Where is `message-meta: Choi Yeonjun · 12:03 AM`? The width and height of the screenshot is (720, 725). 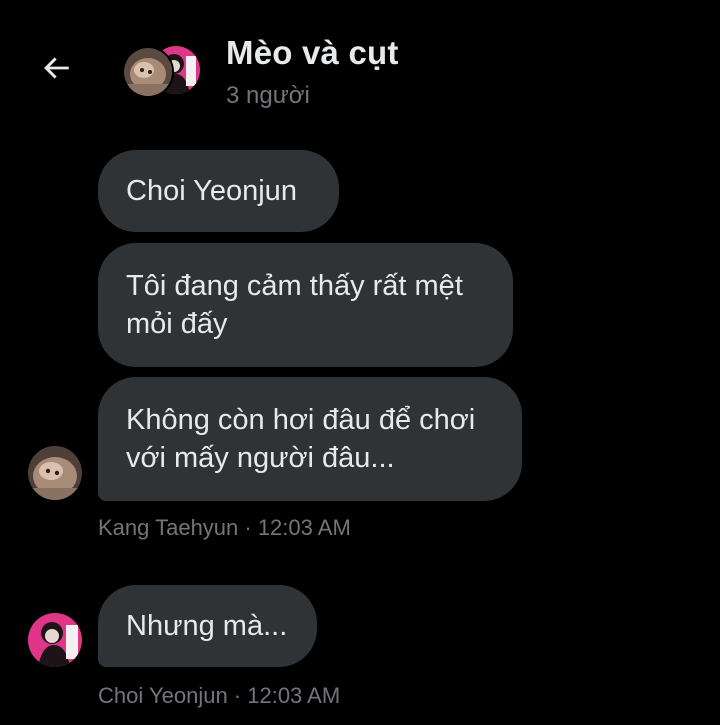
message-meta: Choi Yeonjun · 12:03 AM is located at coordinates (219, 695).